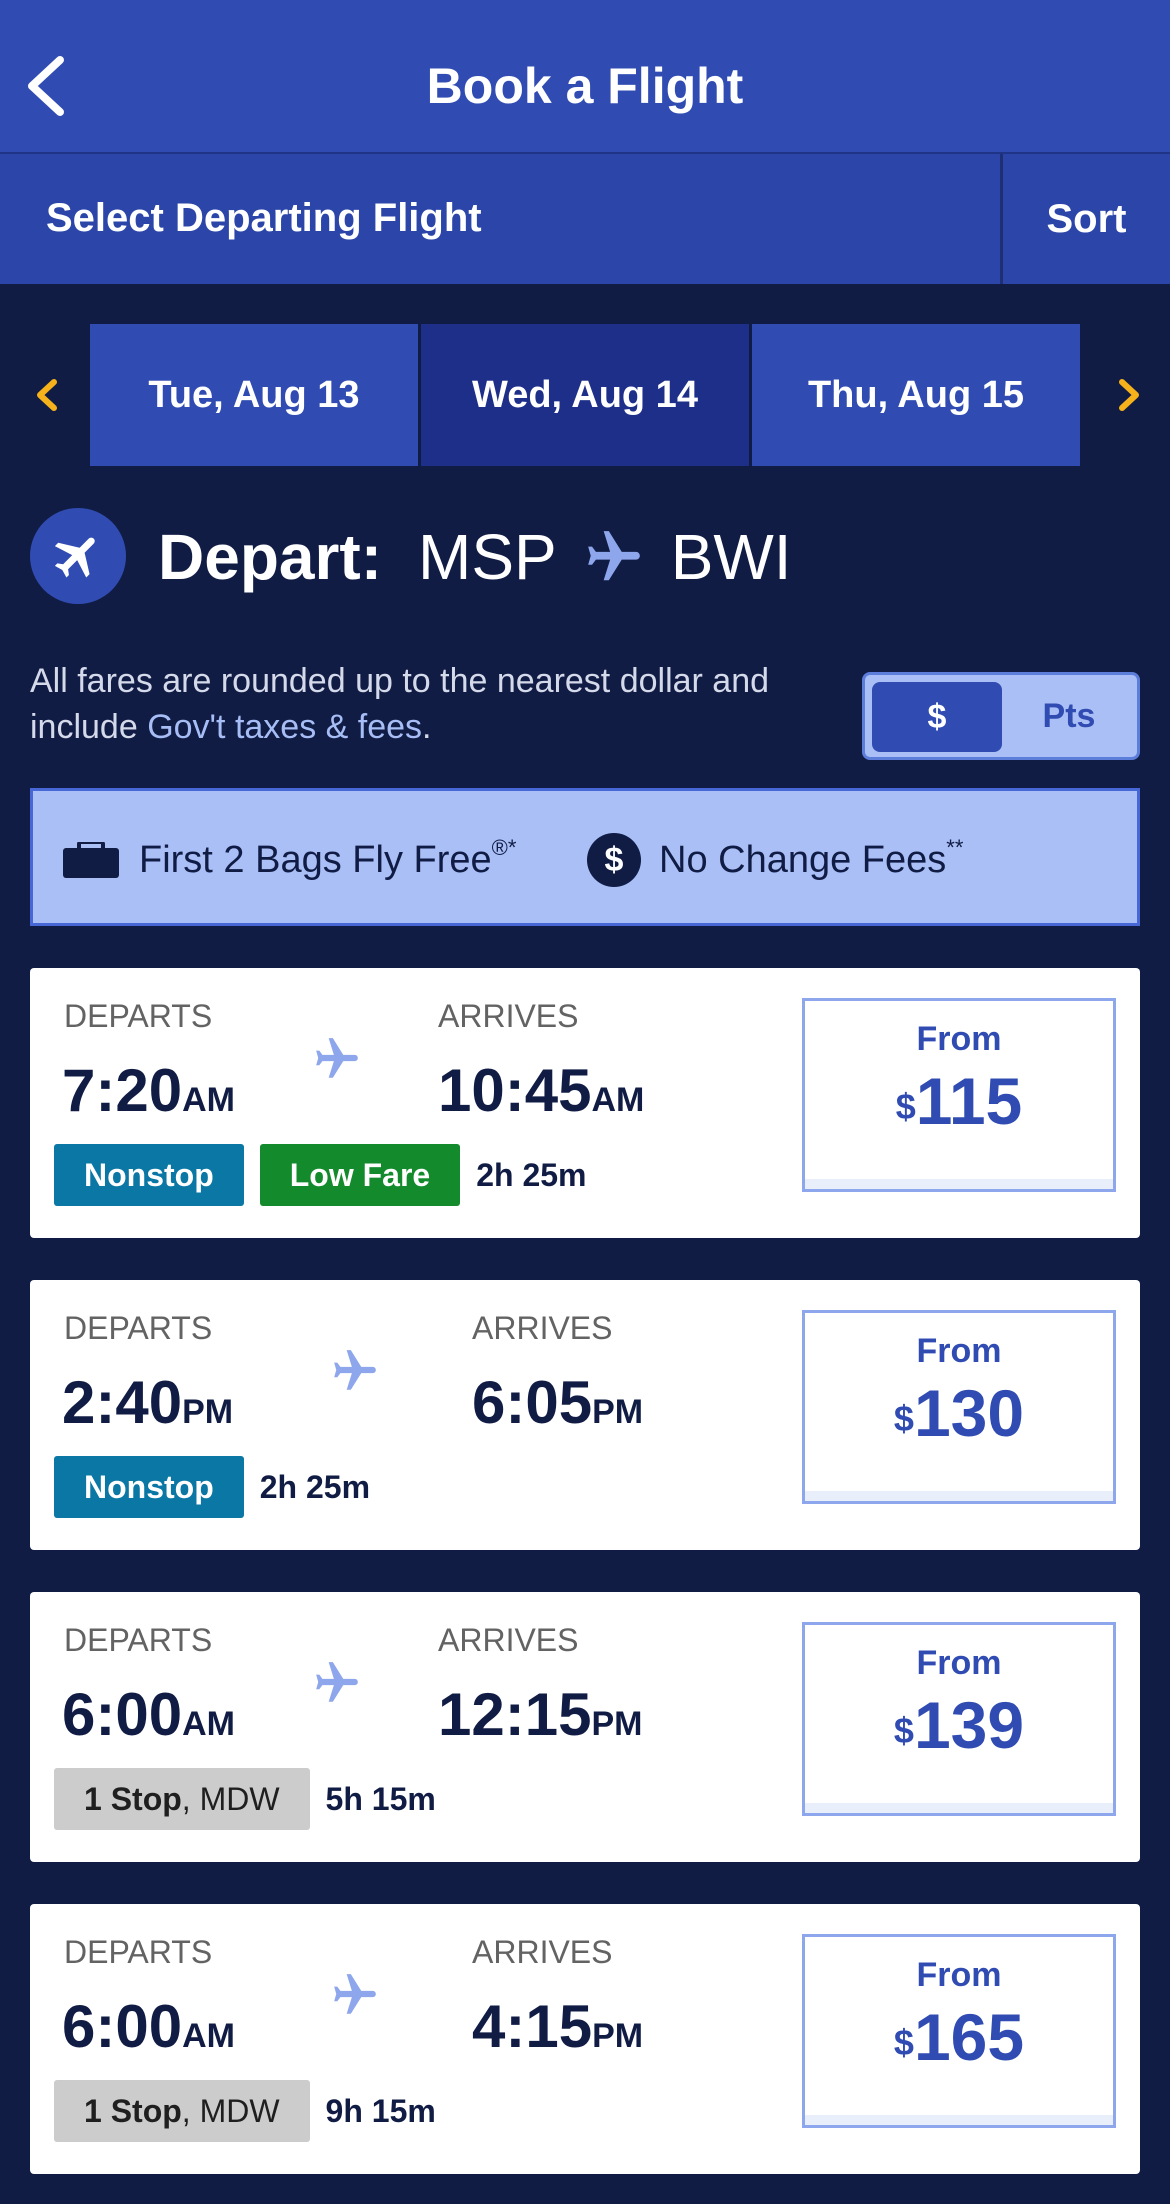 This screenshot has width=1170, height=2204. I want to click on fare-price: $130, so click(959, 1413).